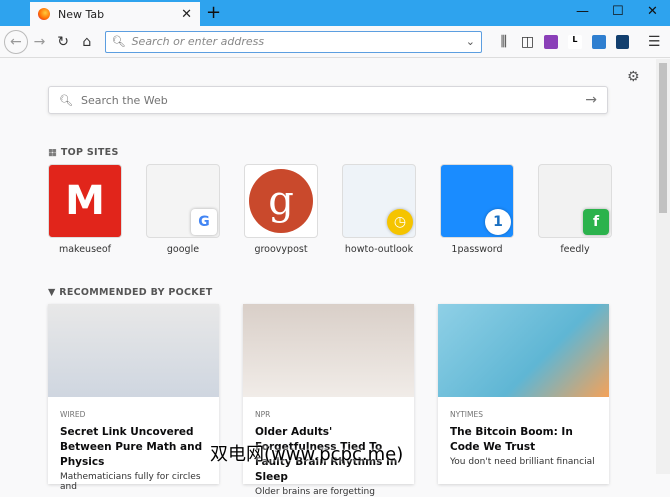 This screenshot has height=497, width=670. Describe the element at coordinates (124, 100) in the screenshot. I see `search-placeholder: Search the Web` at that location.